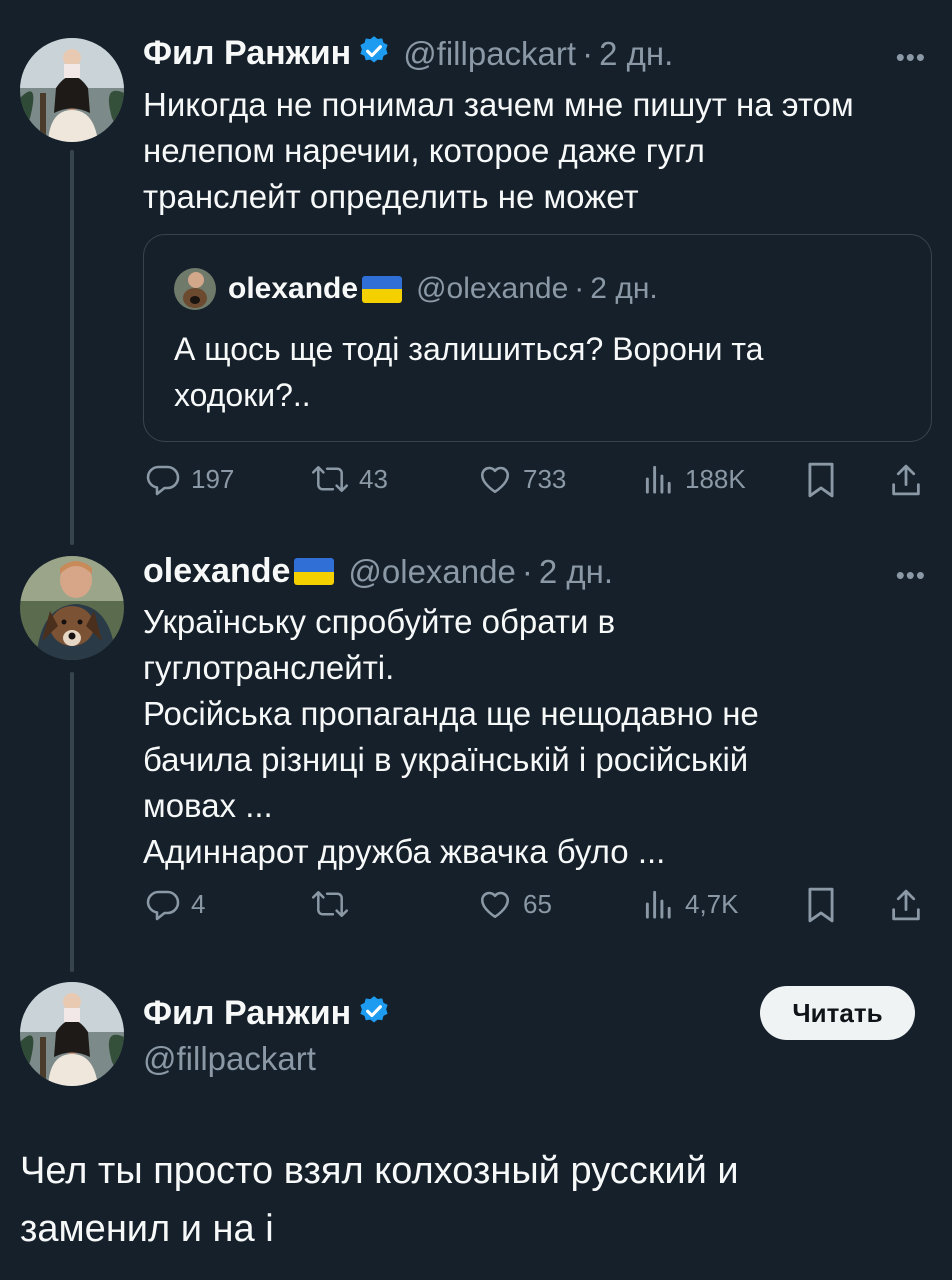  I want to click on quote-handle: @olexande, so click(492, 288).